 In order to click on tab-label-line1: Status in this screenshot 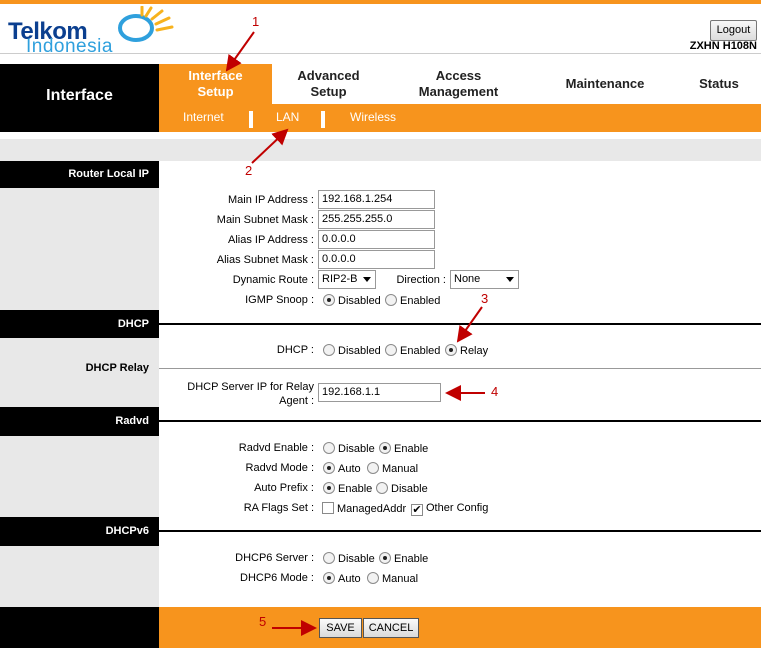, I will do `click(719, 83)`.